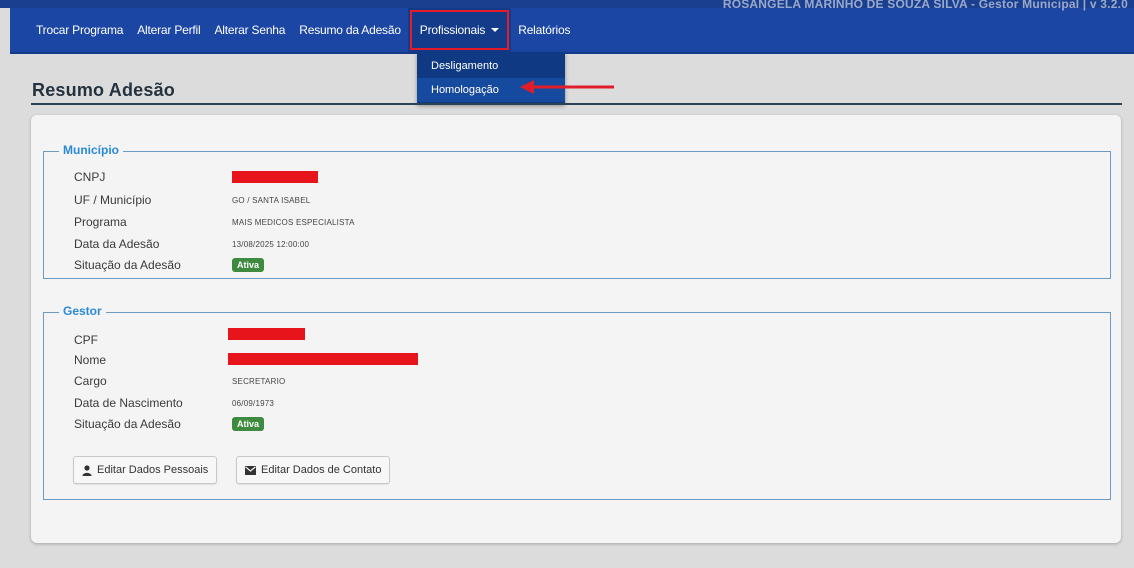 The height and width of the screenshot is (568, 1134). I want to click on field-situacao-municipio: Situação da Adesão Ativa, so click(169, 265).